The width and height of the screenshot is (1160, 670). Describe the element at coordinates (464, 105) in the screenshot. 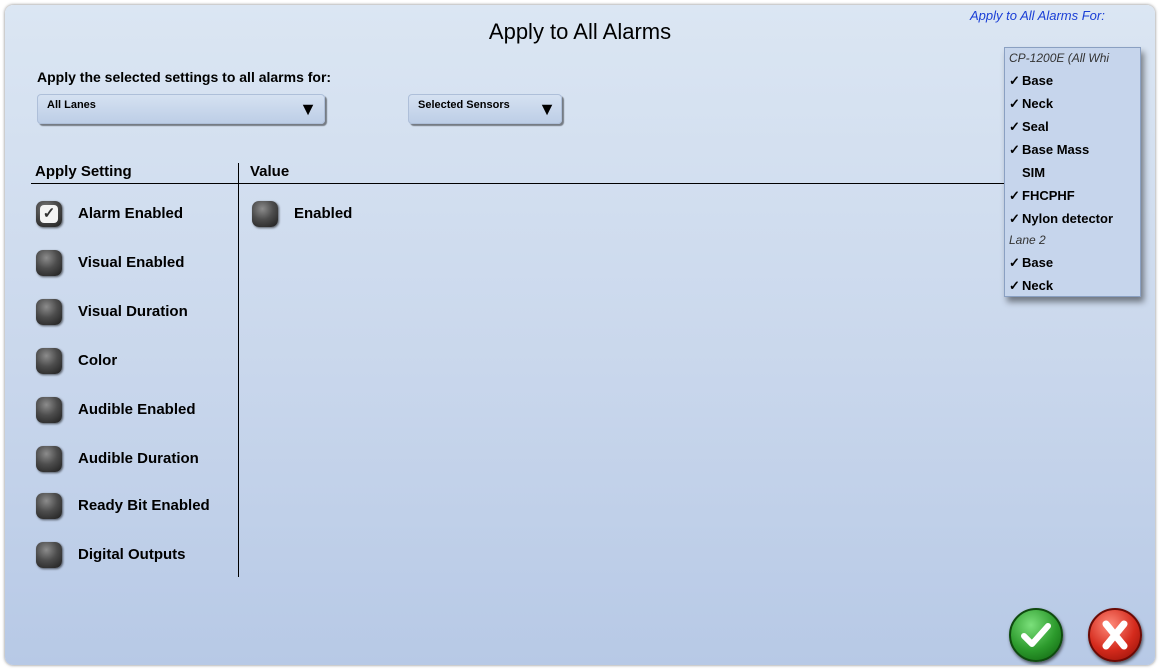

I see `sensors-dropdown-value: Selected Sensors` at that location.